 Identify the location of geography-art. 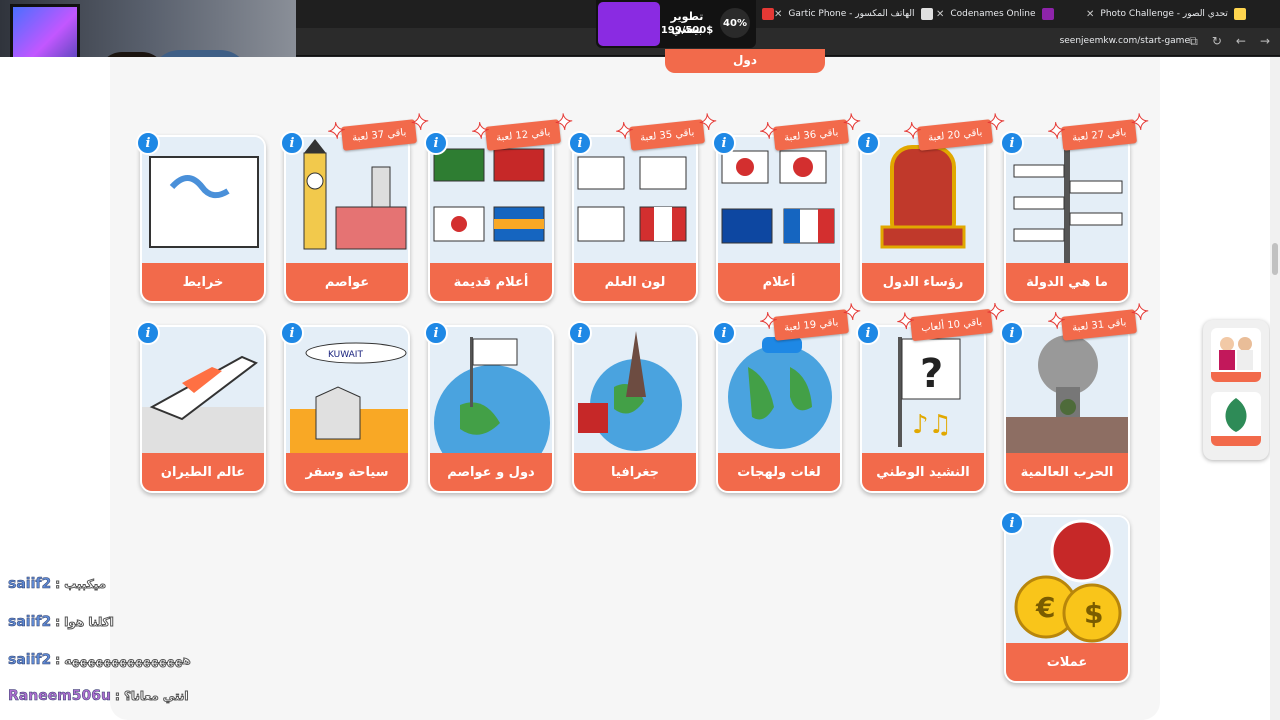
(635, 390).